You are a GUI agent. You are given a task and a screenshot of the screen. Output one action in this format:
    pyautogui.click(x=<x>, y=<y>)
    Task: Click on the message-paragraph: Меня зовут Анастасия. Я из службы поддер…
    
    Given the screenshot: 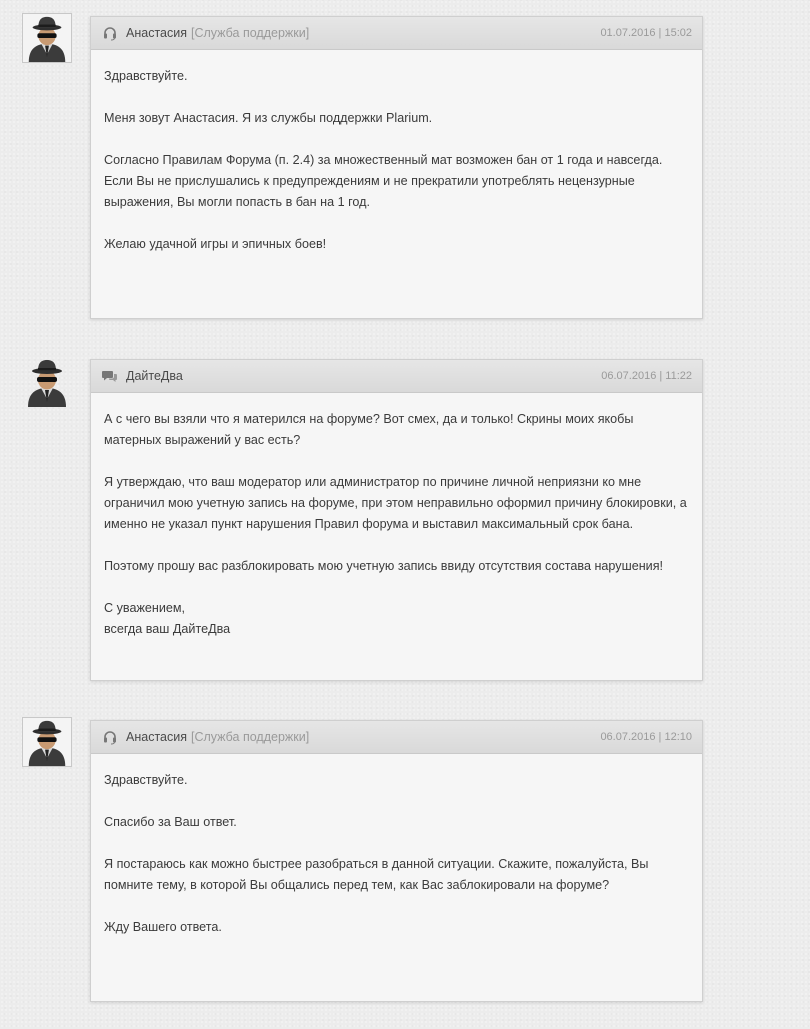 What is the action you would take?
    pyautogui.click(x=268, y=118)
    